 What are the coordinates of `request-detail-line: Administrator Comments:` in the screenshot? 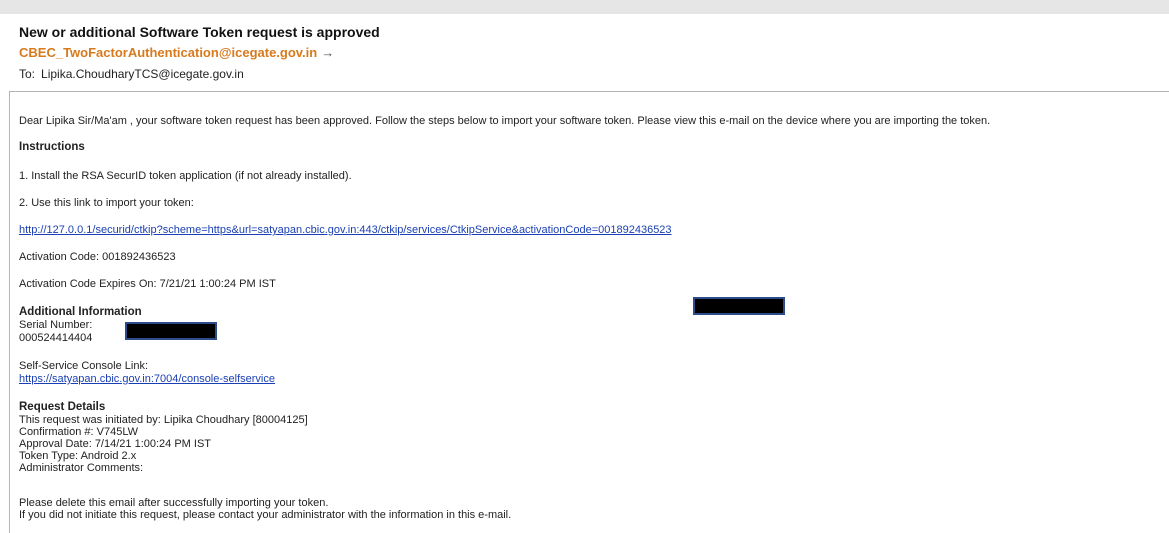 It's located at (81, 468).